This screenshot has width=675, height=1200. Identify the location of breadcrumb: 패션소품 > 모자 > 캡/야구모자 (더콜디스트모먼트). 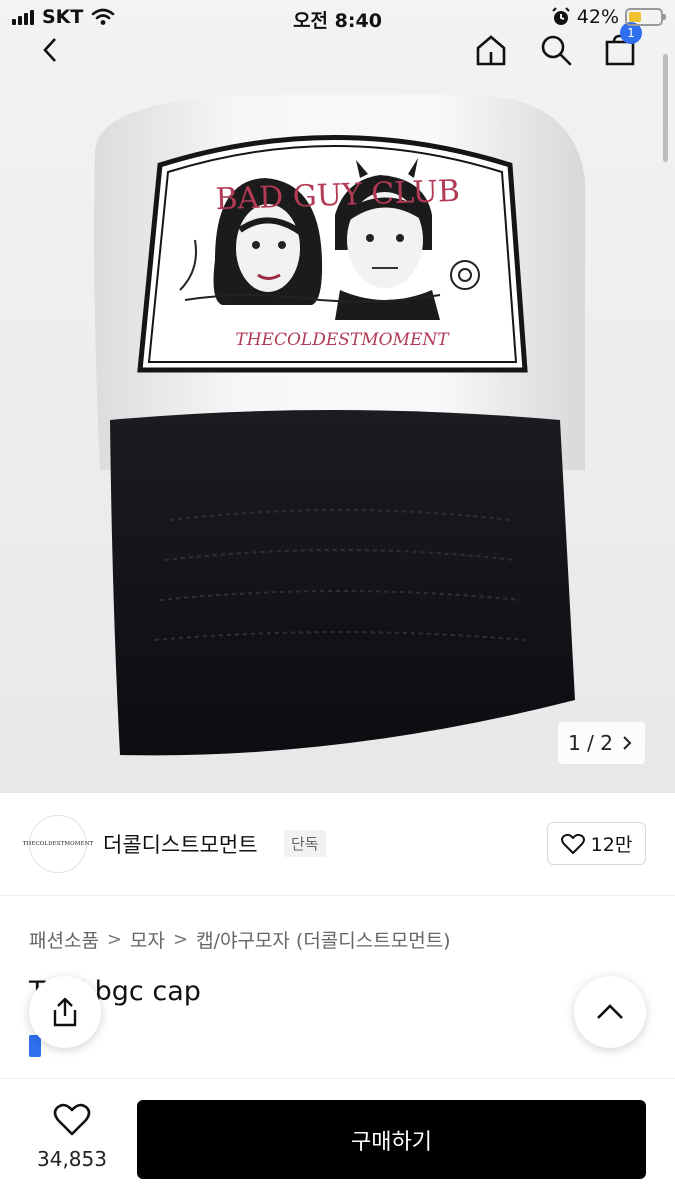
(240, 939).